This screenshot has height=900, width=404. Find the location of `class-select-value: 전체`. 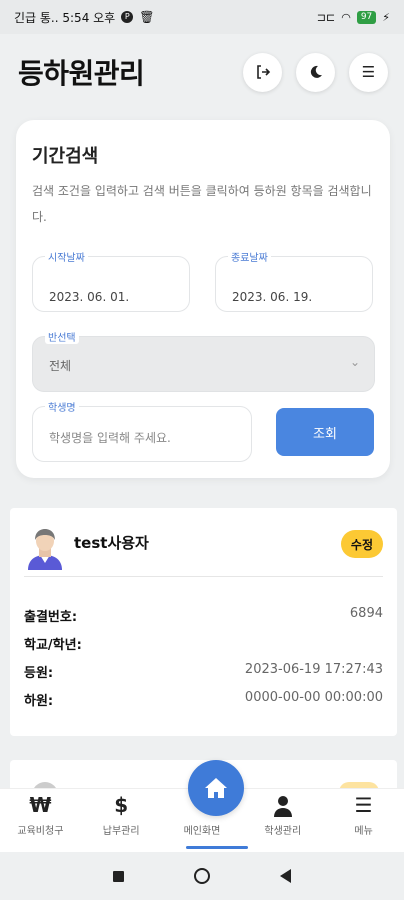

class-select-value: 전체 is located at coordinates (60, 366).